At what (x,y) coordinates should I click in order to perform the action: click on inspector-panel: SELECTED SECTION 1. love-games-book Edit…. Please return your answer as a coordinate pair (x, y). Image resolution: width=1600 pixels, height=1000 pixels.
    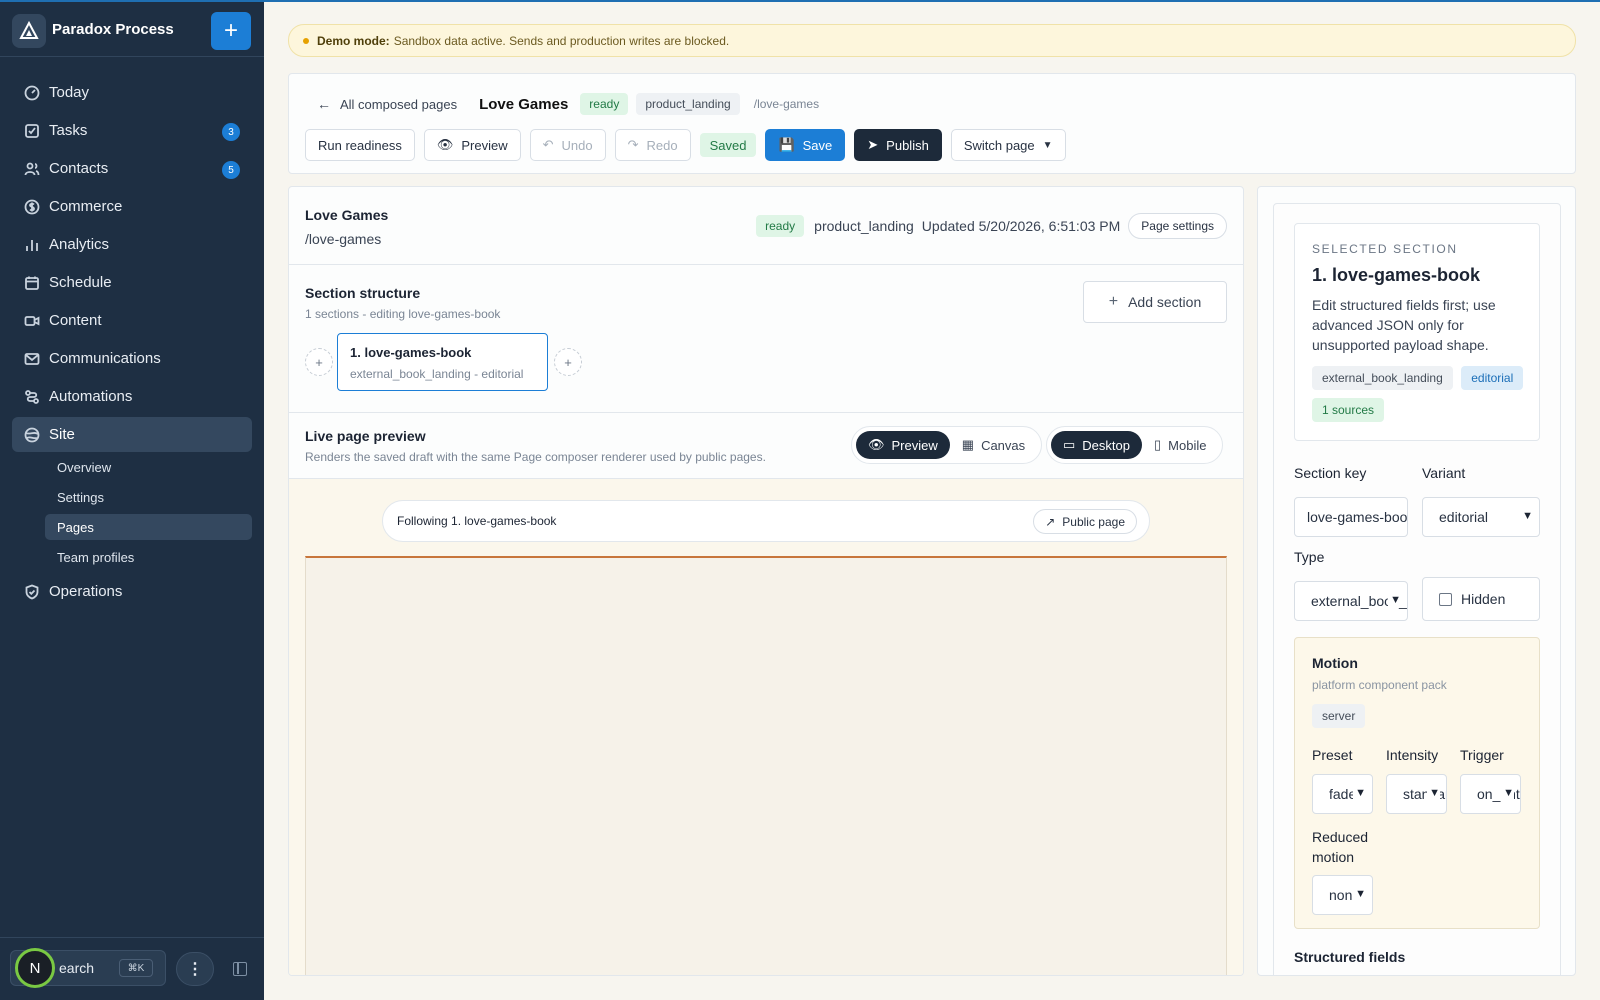
    Looking at the image, I should click on (1417, 589).